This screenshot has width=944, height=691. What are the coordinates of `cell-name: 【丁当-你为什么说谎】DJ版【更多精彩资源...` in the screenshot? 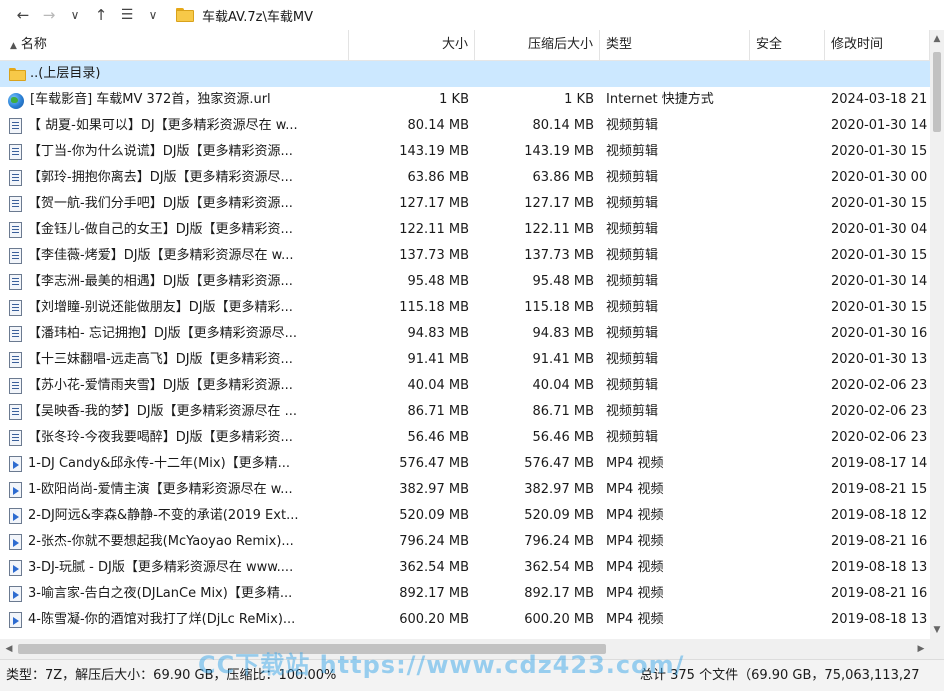 It's located at (174, 152).